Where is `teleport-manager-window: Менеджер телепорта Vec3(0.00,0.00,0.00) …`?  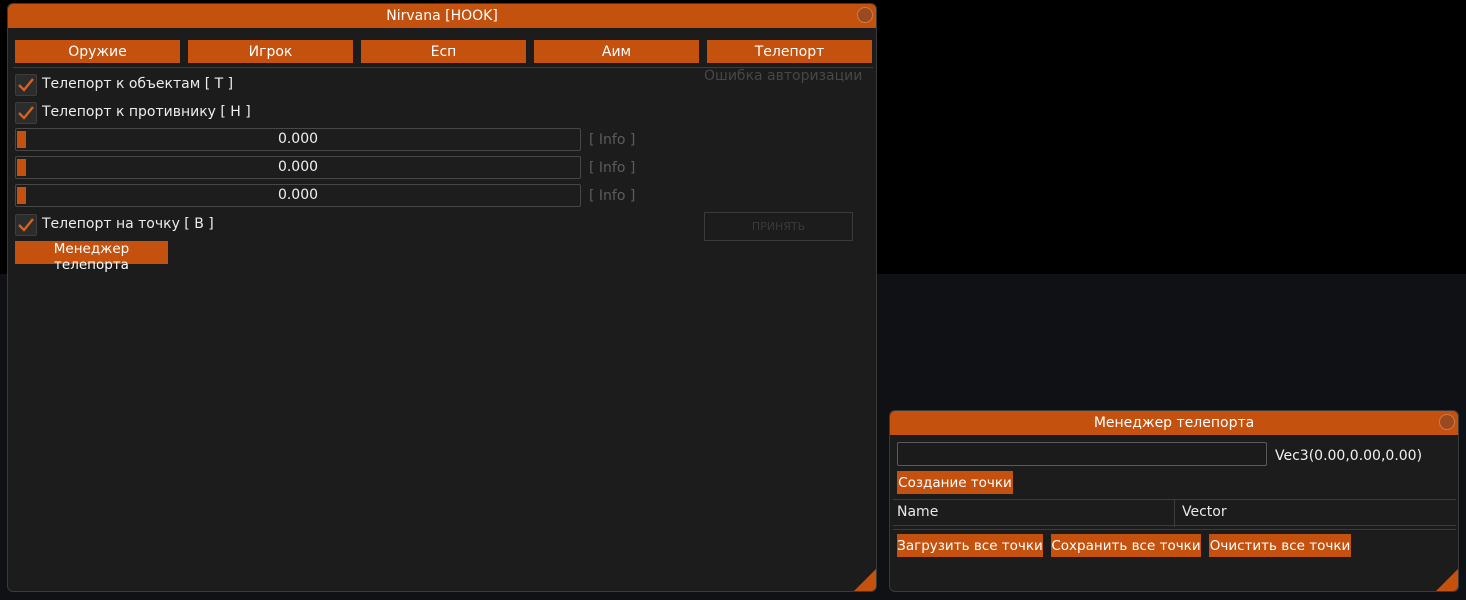
teleport-manager-window: Менеджер телепорта Vec3(0.00,0.00,0.00) … is located at coordinates (1174, 501).